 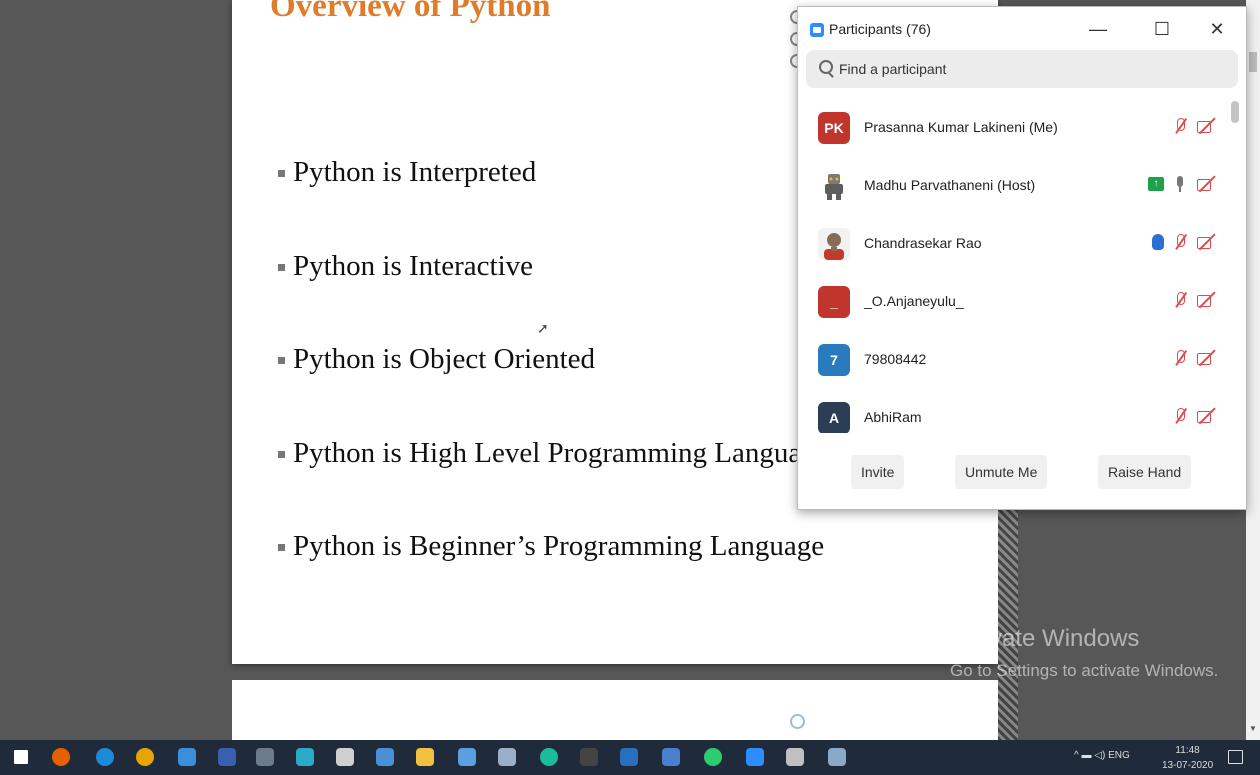 What do you see at coordinates (895, 359) in the screenshot?
I see `participant-name: 79808442` at bounding box center [895, 359].